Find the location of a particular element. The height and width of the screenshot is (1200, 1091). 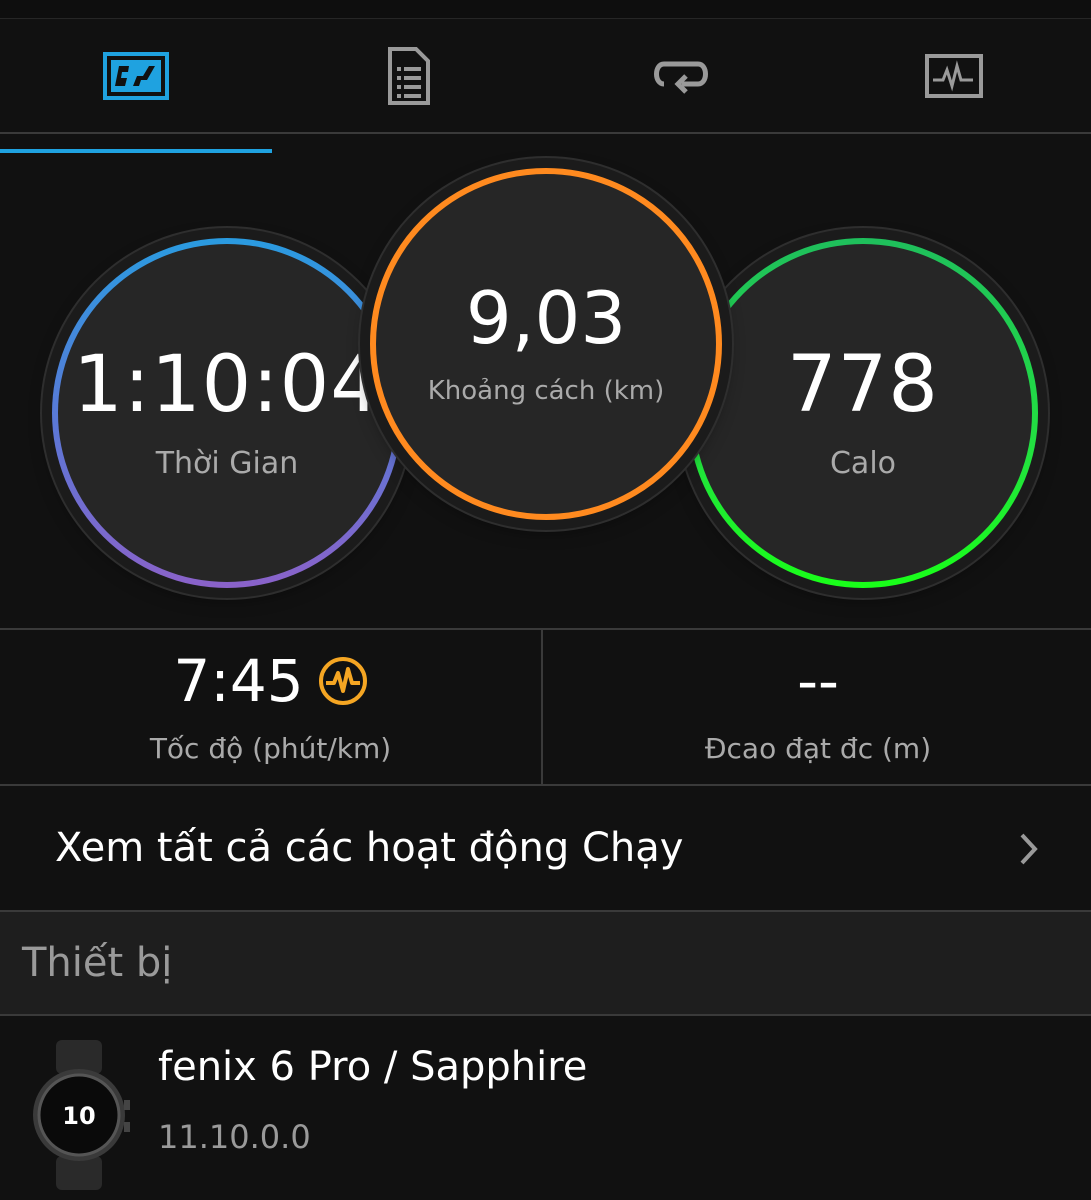

activity-graph-icon is located at coordinates (954, 75).